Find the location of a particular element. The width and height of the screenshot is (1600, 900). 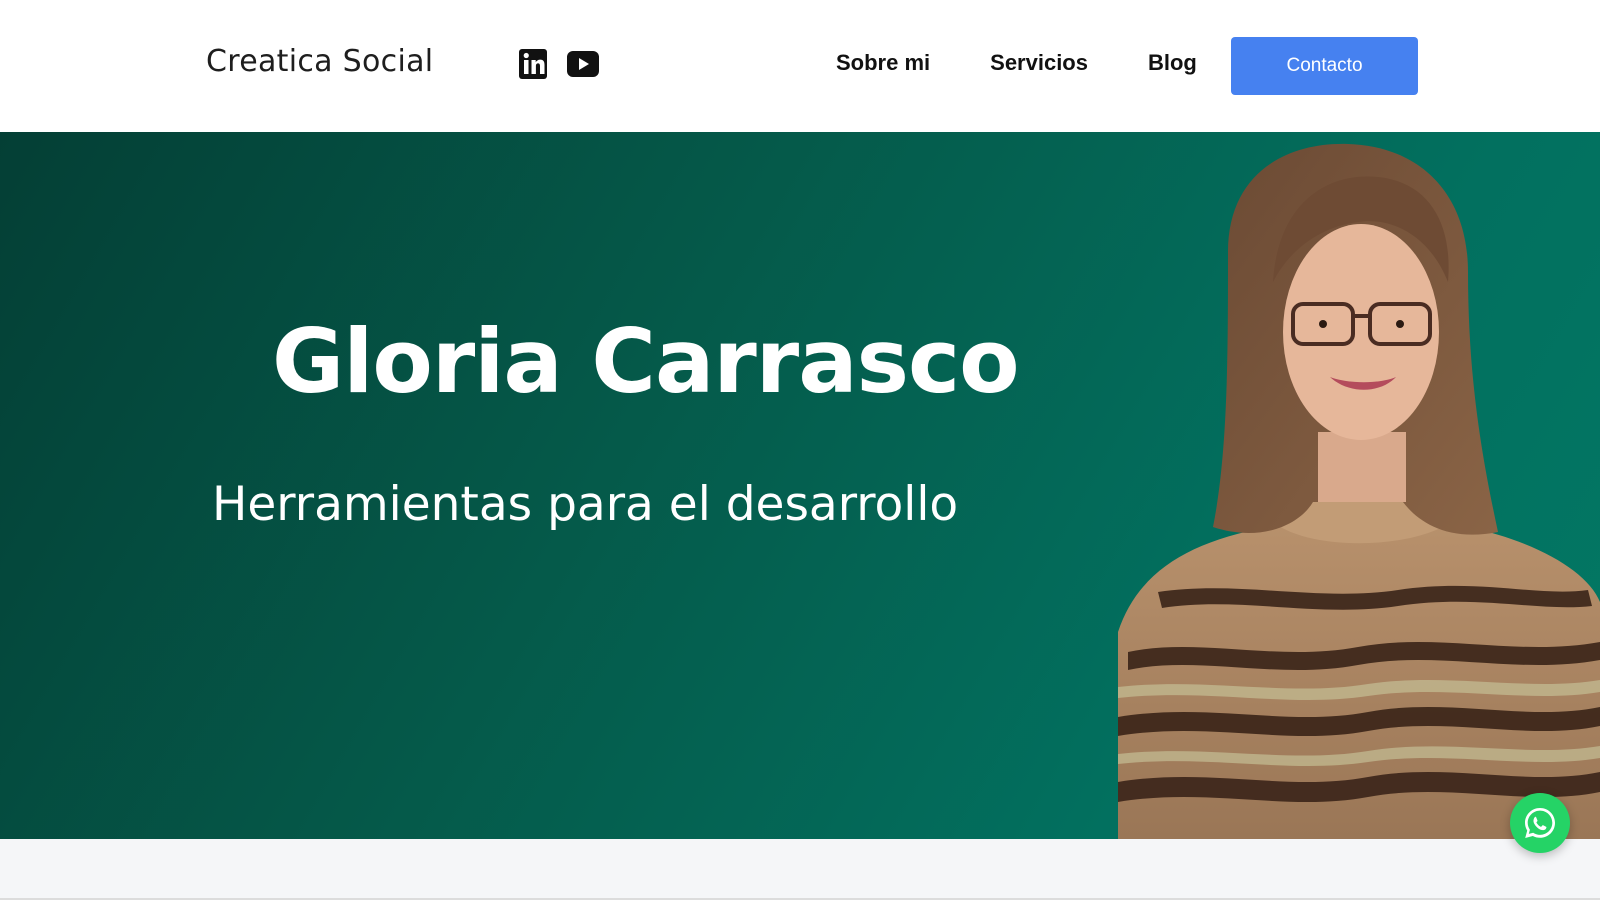

whatsapp-button is located at coordinates (1540, 823).